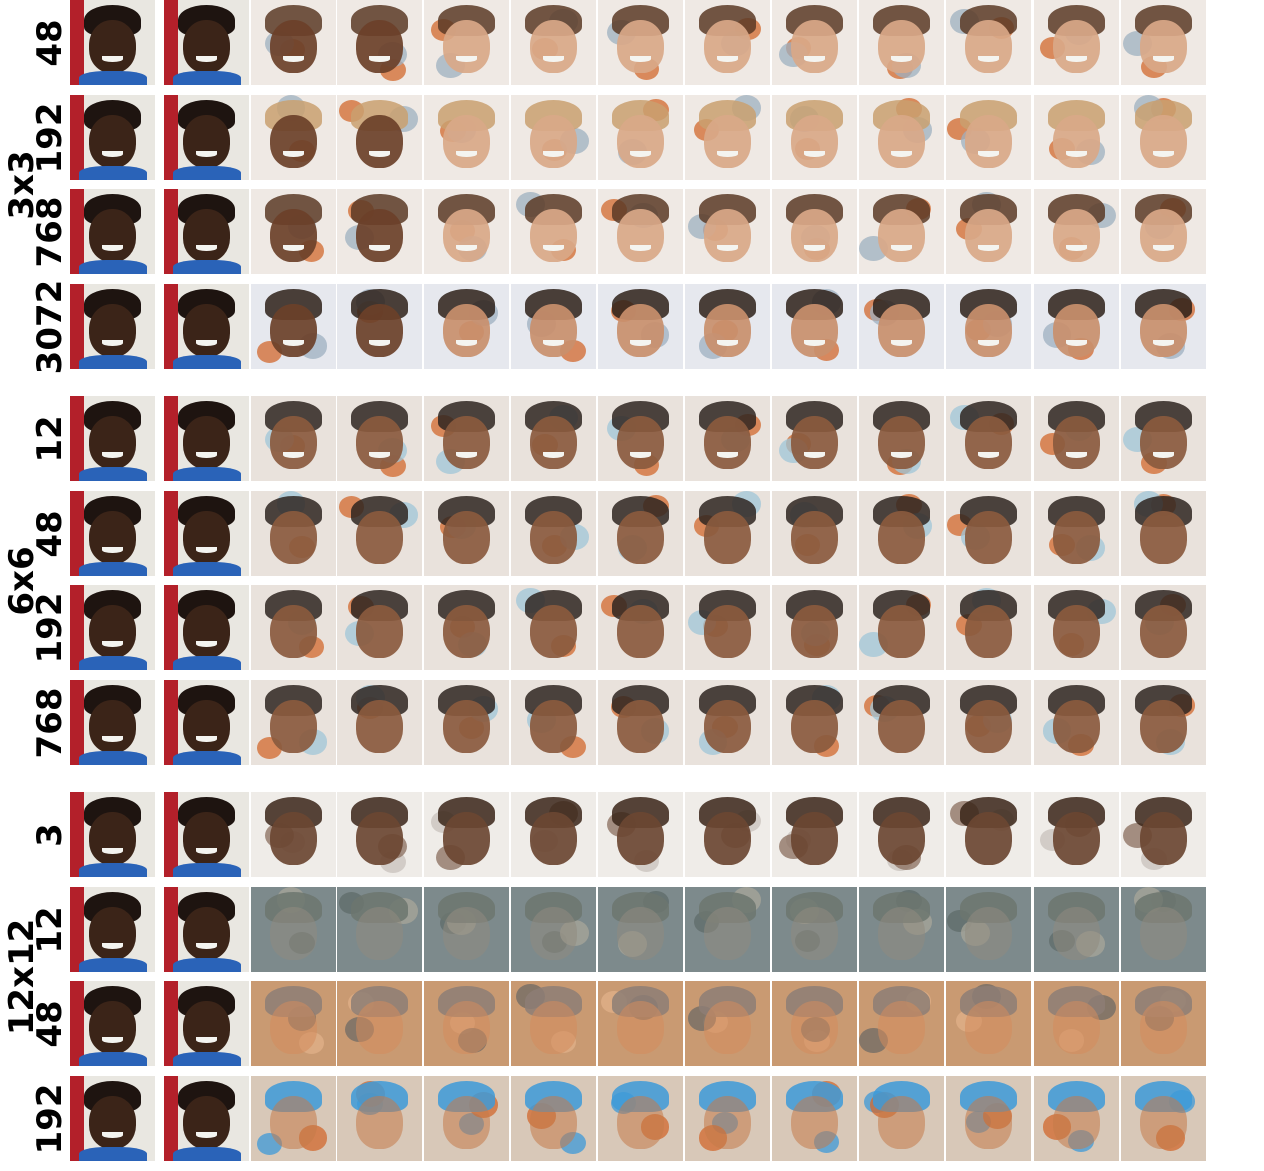 The width and height of the screenshot is (1264, 1171). I want to click on row-label: 768, so click(50, 722).